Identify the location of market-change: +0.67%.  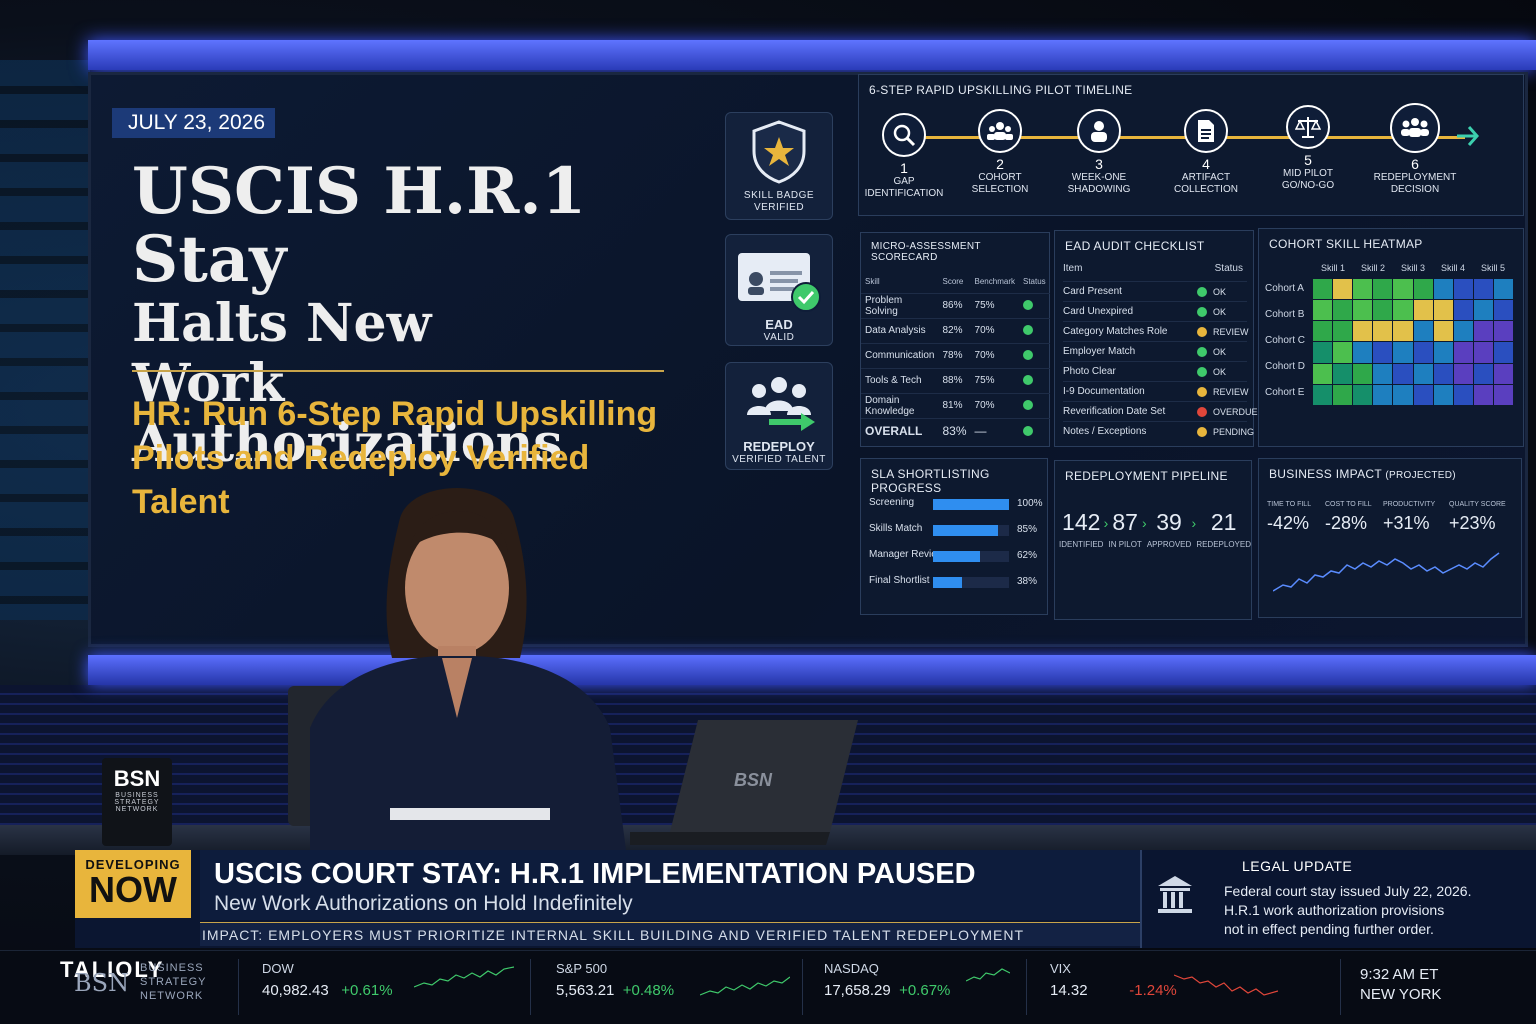
(925, 990).